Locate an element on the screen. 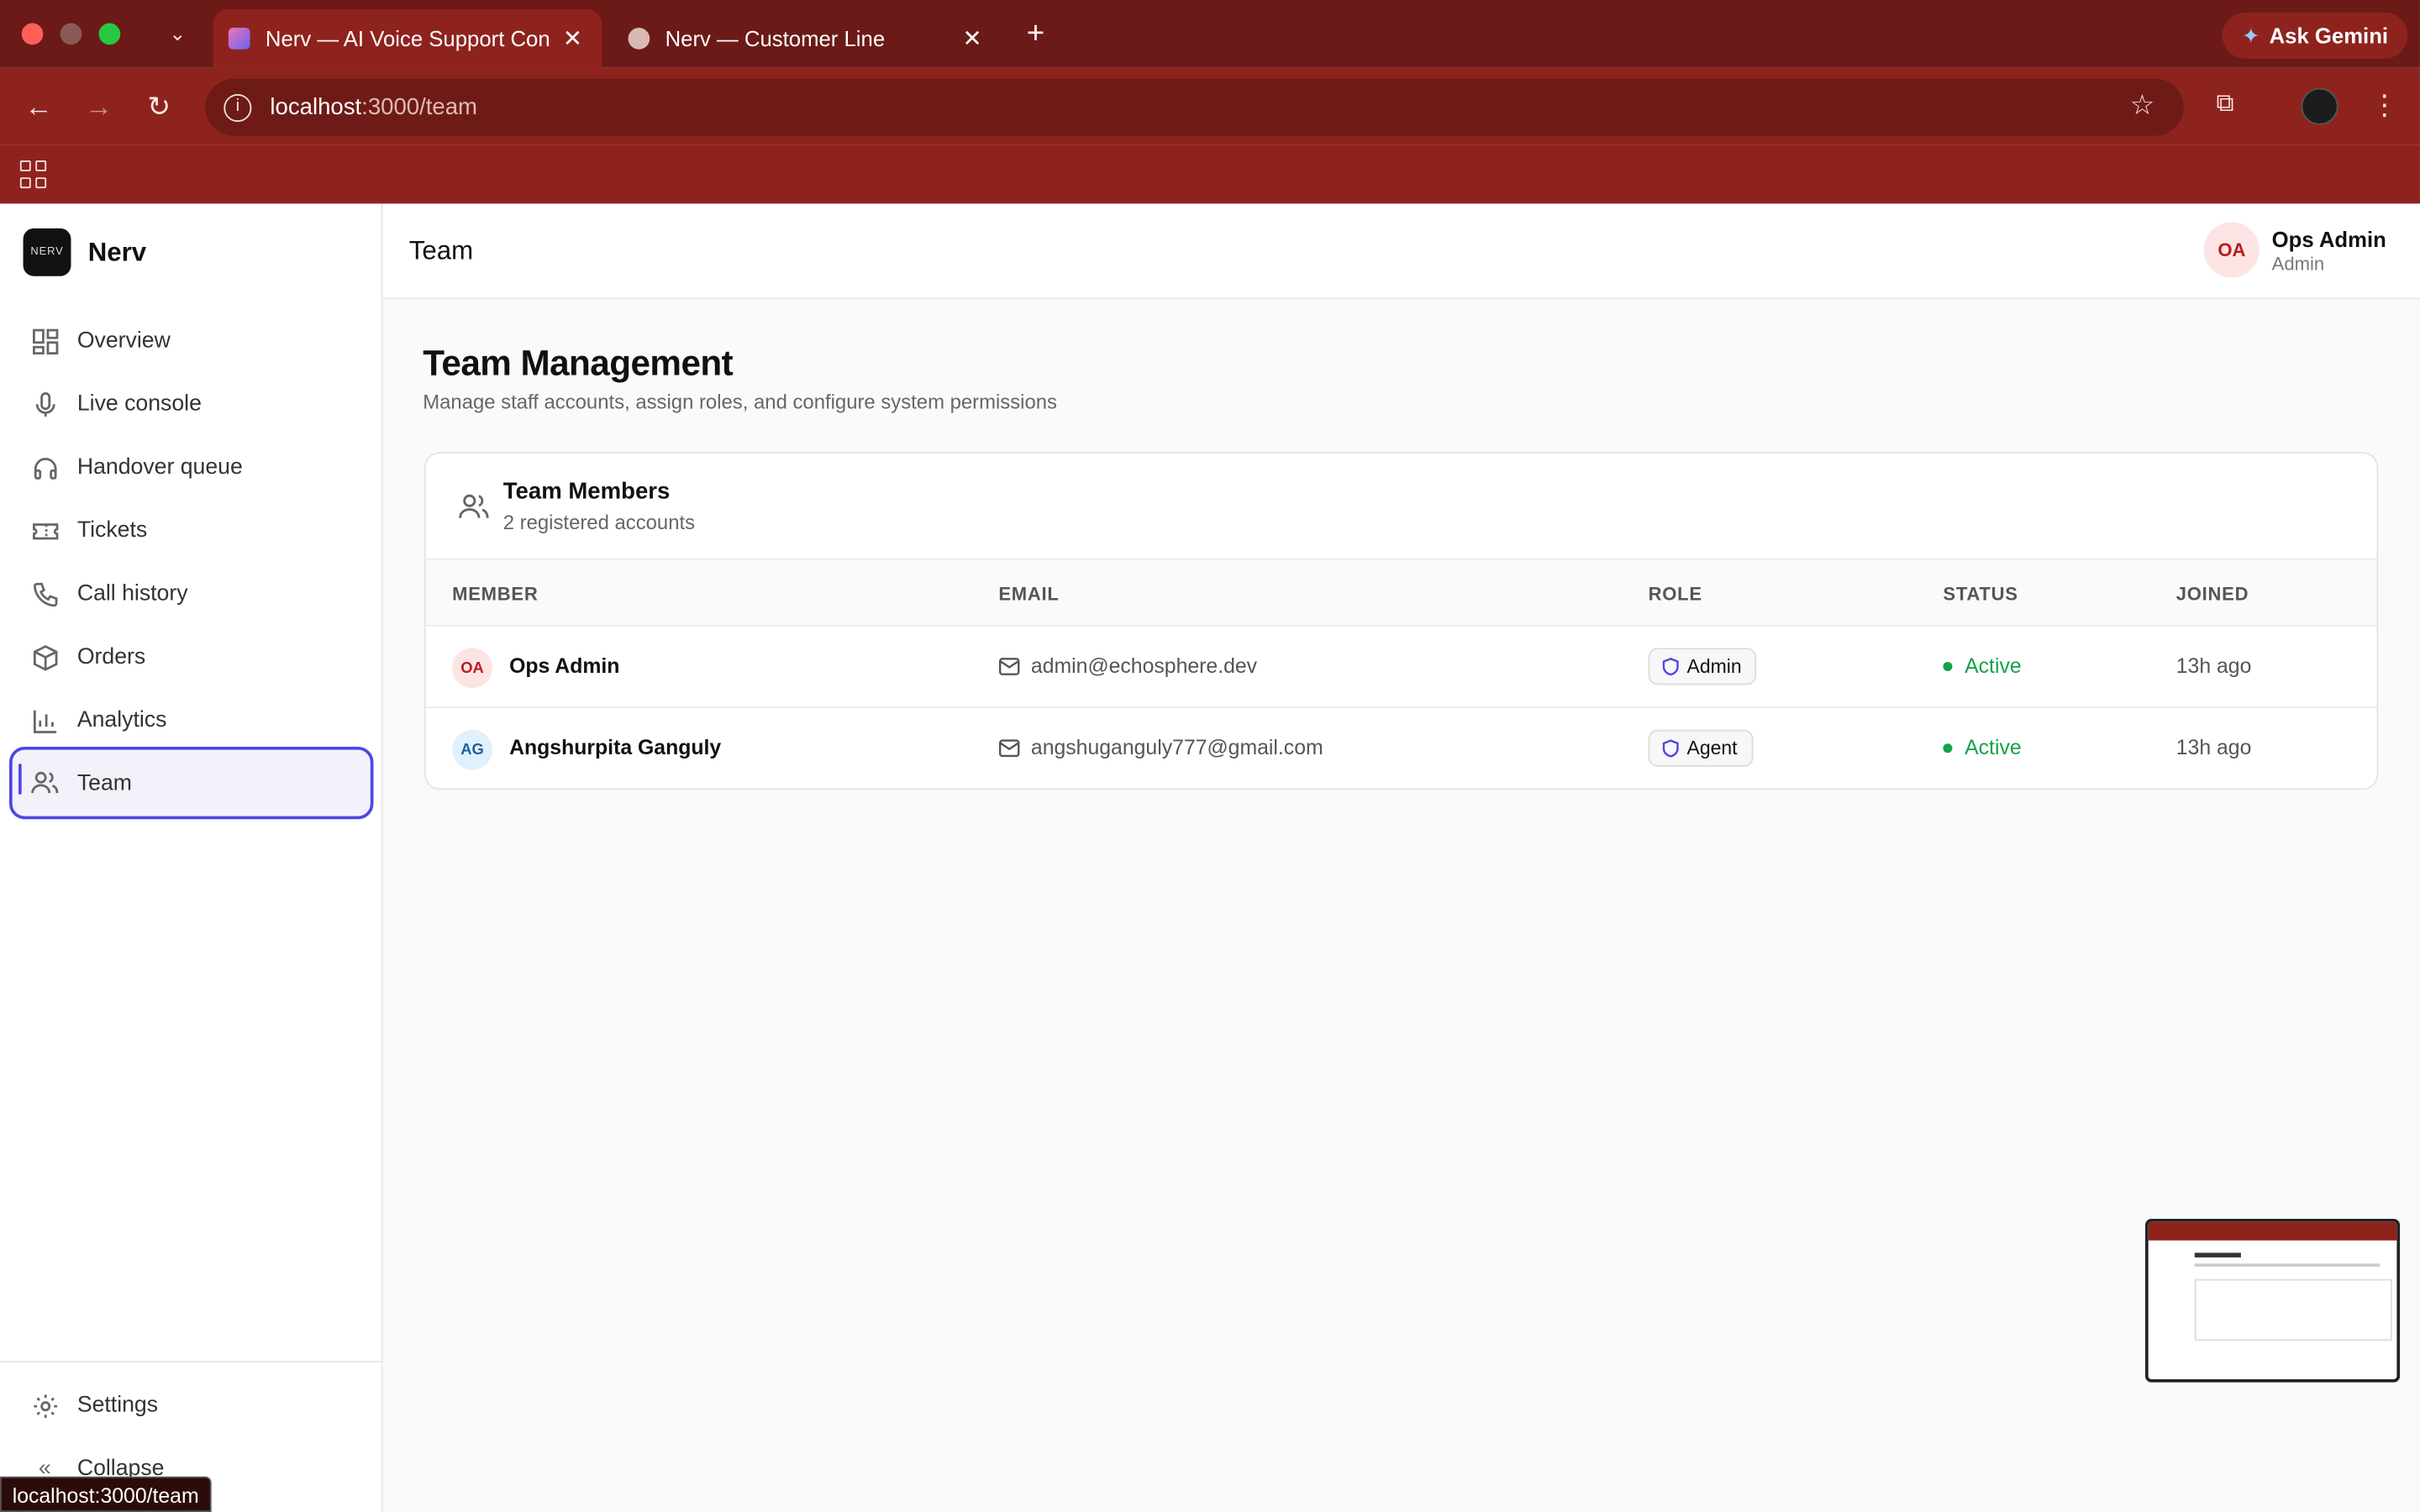 This screenshot has width=2420, height=1512. ticket-icon is located at coordinates (45, 530).